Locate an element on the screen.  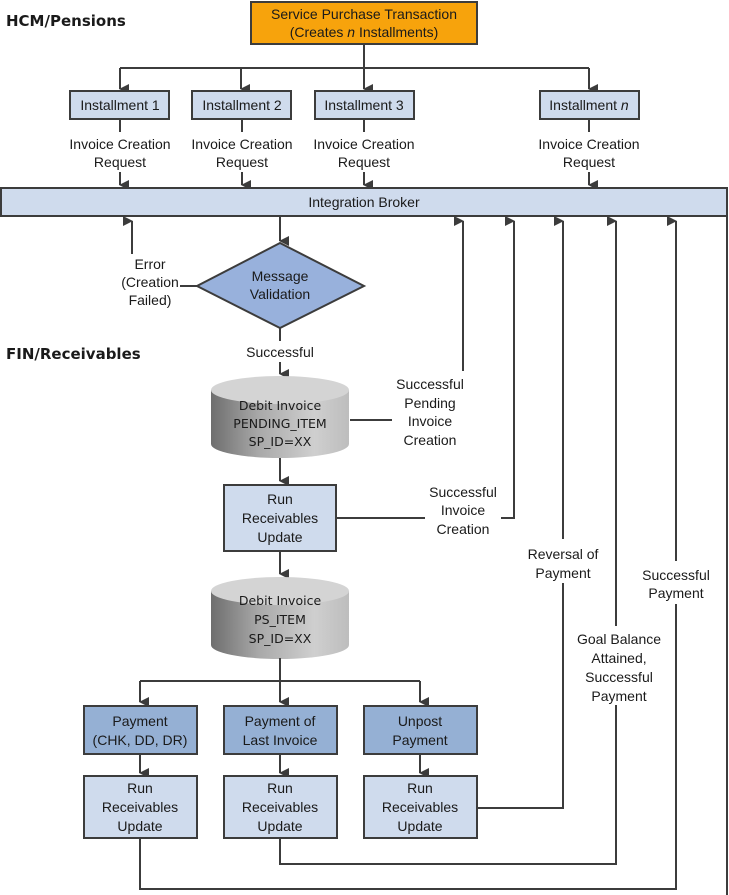
installment-2-label: Installment 2 is located at coordinates (242, 105).